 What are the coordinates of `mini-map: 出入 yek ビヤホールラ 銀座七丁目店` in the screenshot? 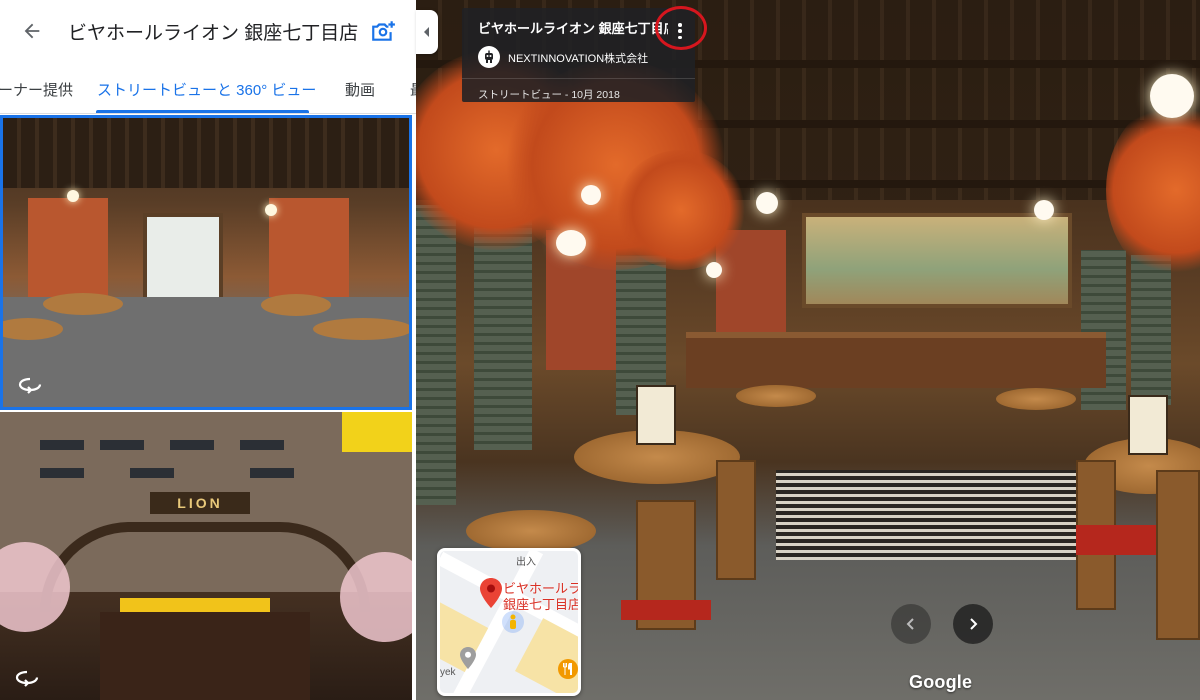 It's located at (509, 622).